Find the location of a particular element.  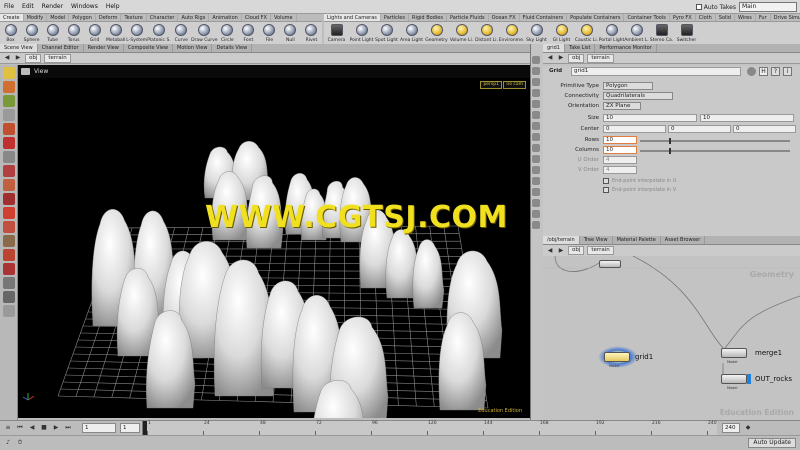

pin-icon is located at coordinates (536, 60).